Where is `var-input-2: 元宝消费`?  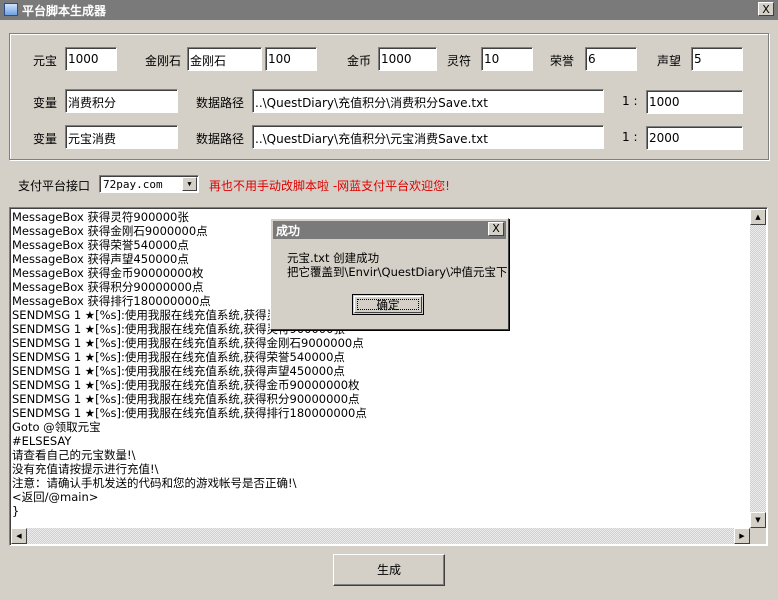 var-input-2: 元宝消费 is located at coordinates (121, 137).